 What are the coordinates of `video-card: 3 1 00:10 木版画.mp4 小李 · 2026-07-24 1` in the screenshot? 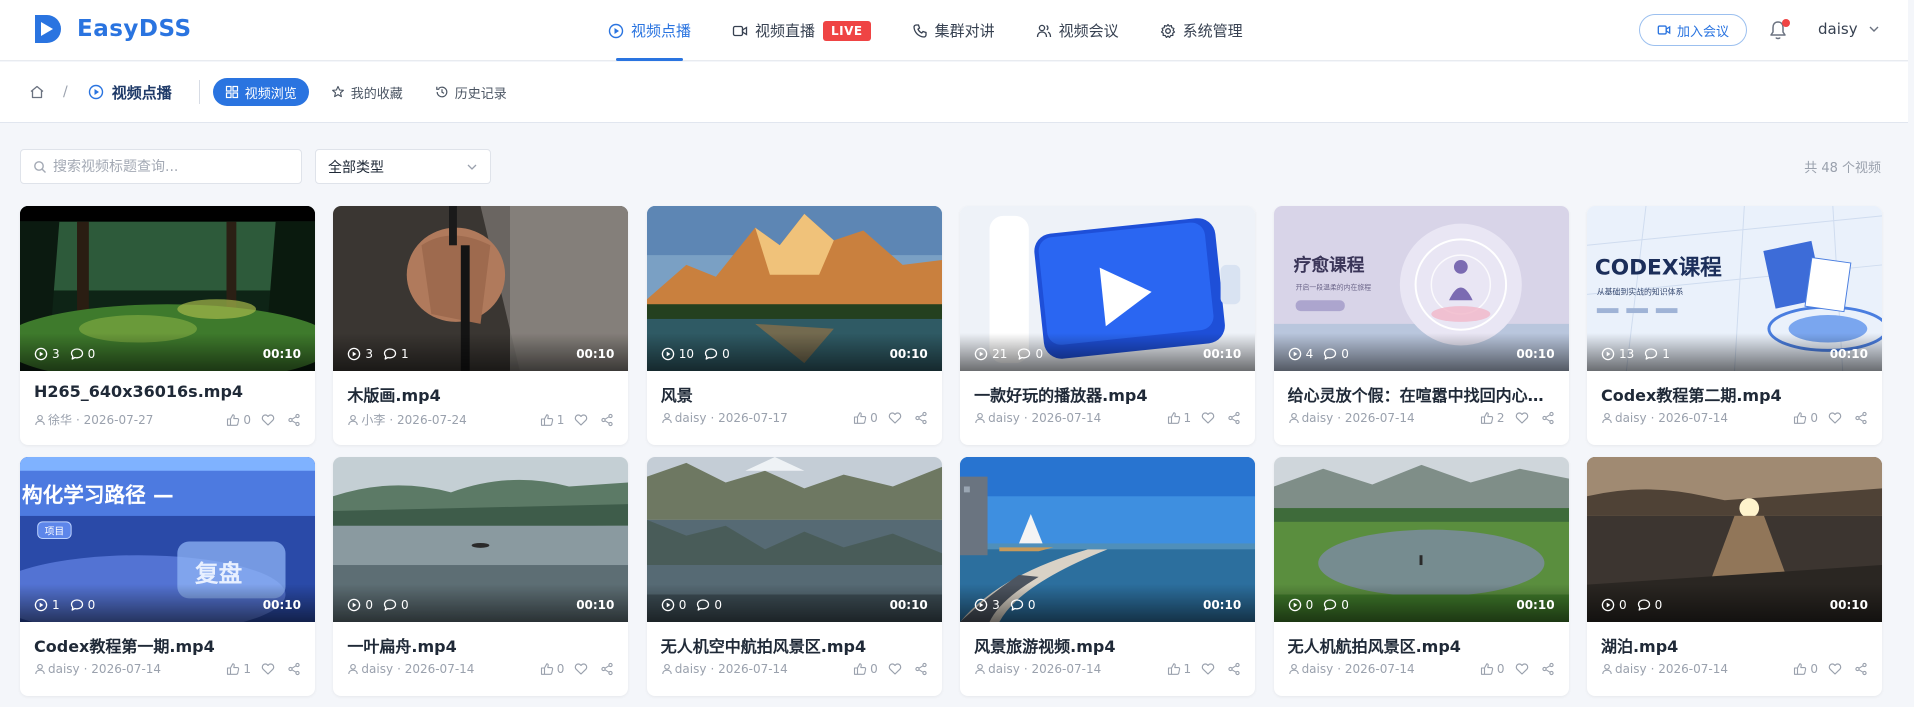 It's located at (481, 325).